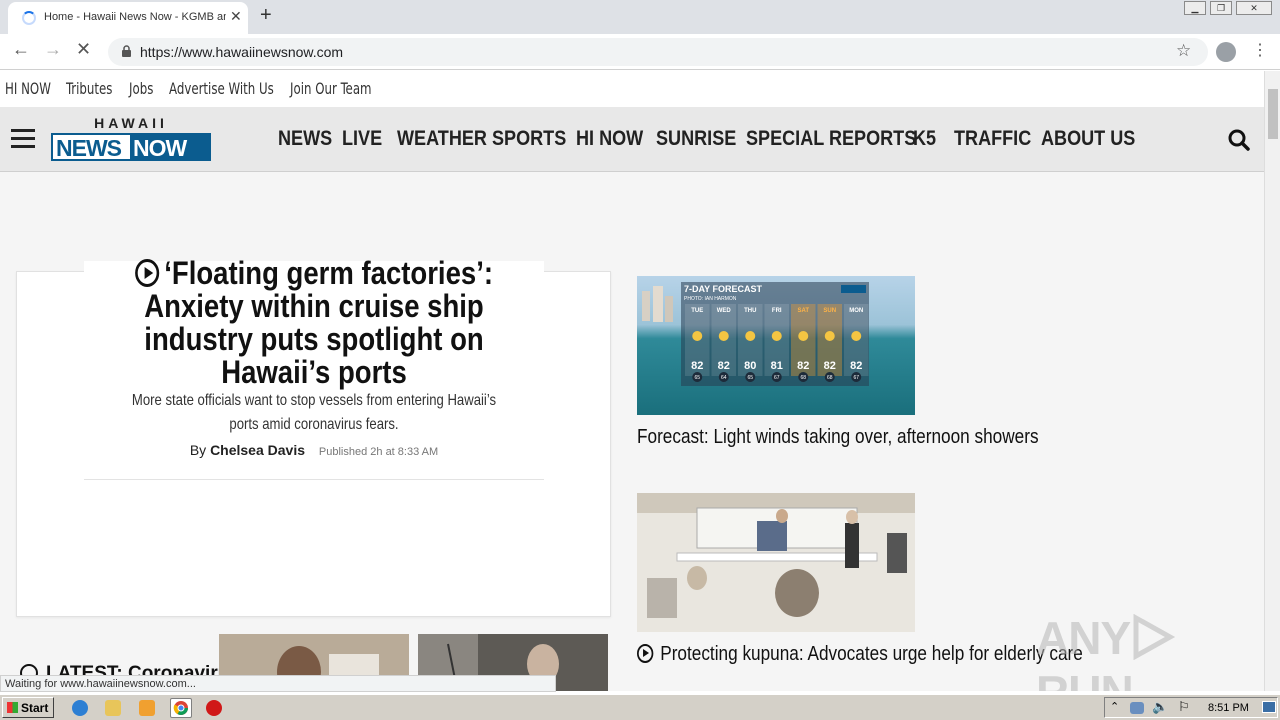 The height and width of the screenshot is (720, 1280). I want to click on nav-sports: SPORTS, so click(529, 139).